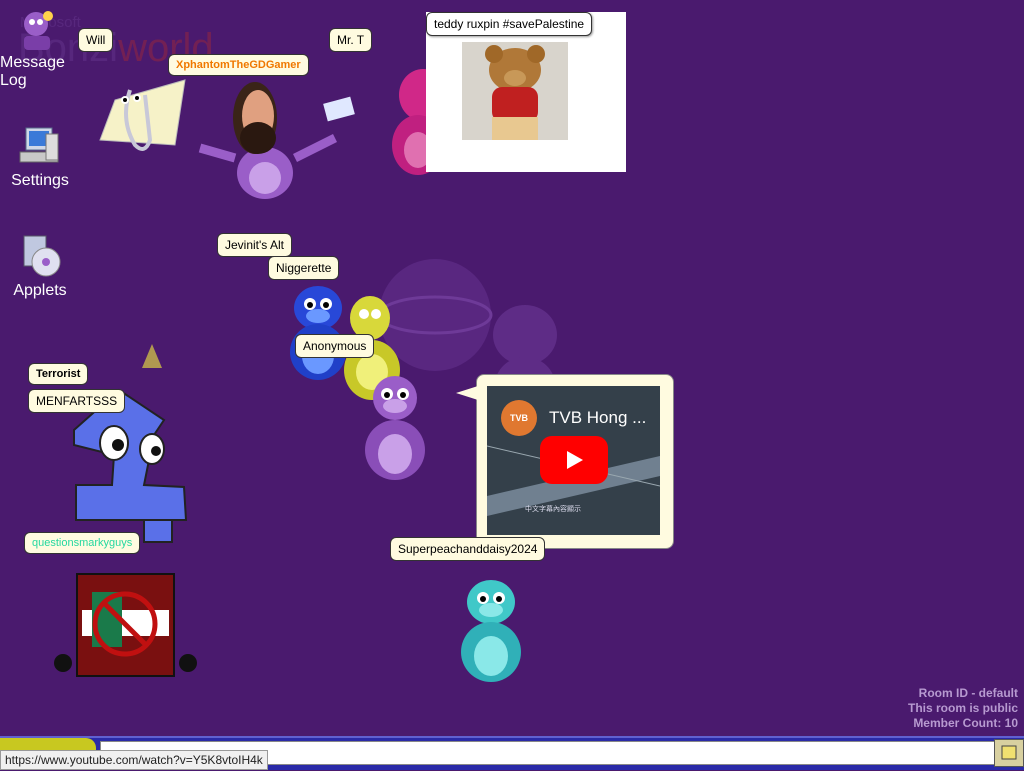  Describe the element at coordinates (304, 268) in the screenshot. I see `username-tag: Niggerette` at that location.